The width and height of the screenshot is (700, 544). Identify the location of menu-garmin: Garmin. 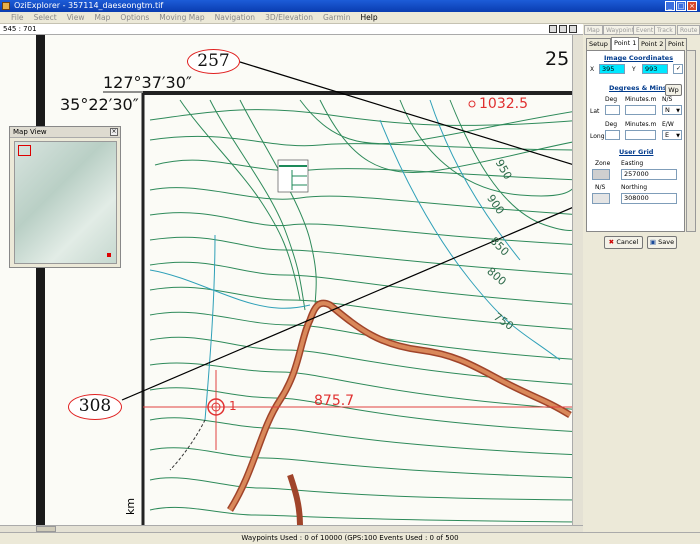
(337, 18).